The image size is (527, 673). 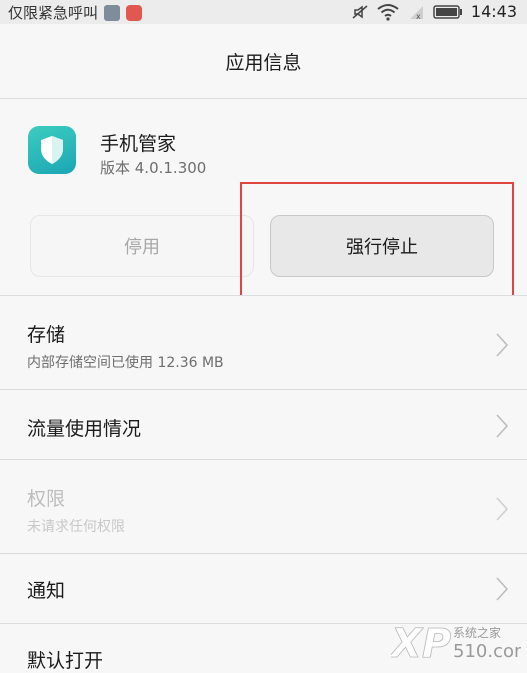 I want to click on battery-icon, so click(x=447, y=11).